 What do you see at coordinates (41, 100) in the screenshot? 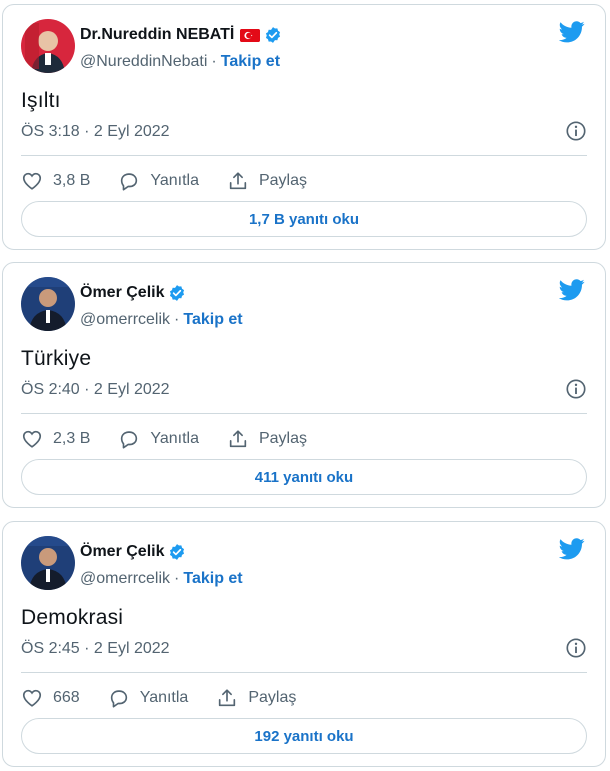
I see `tweet-text: Işıltı` at bounding box center [41, 100].